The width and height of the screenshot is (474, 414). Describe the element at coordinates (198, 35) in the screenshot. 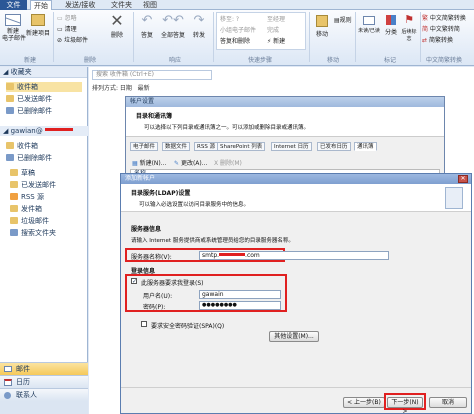

I see `forward-label: 转发` at that location.